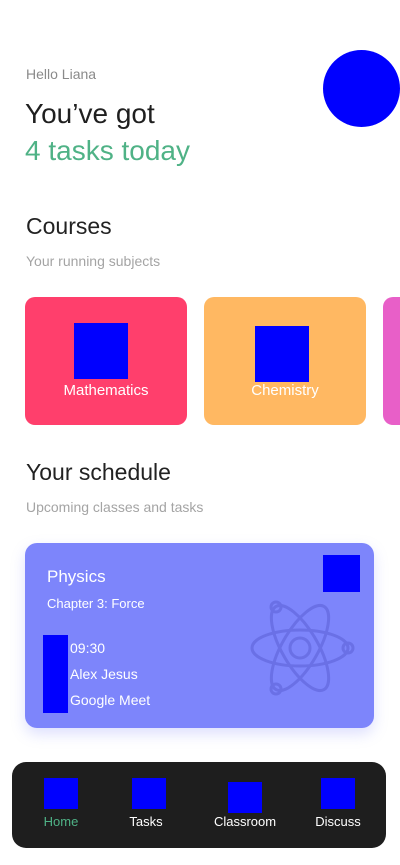 This screenshot has height=865, width=400. Describe the element at coordinates (285, 390) in the screenshot. I see `course-label: Chemistry` at that location.